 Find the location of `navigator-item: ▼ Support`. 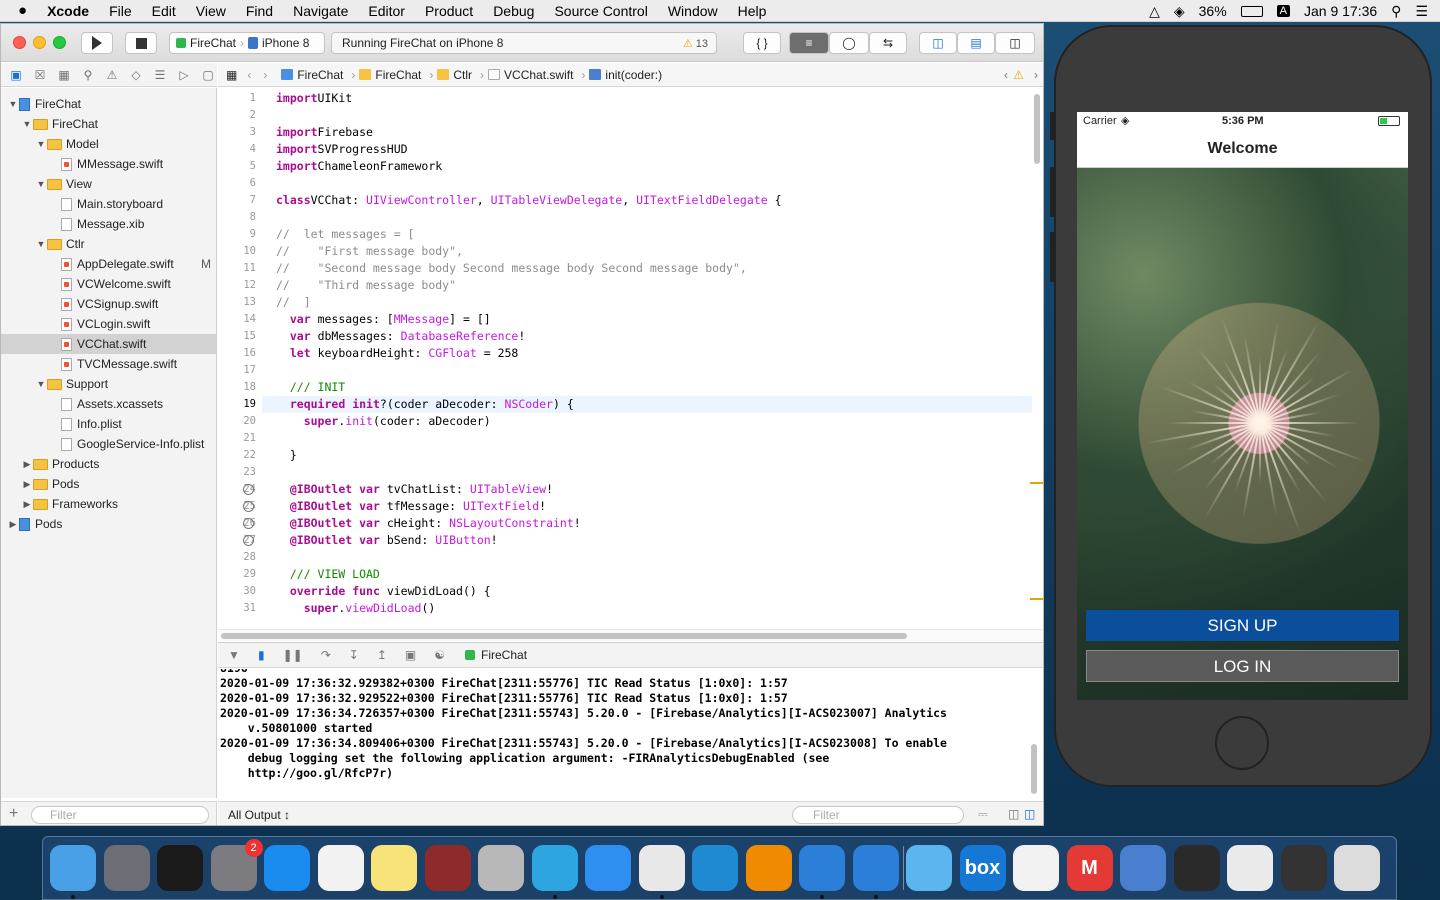

navigator-item: ▼ Support is located at coordinates (109, 384).